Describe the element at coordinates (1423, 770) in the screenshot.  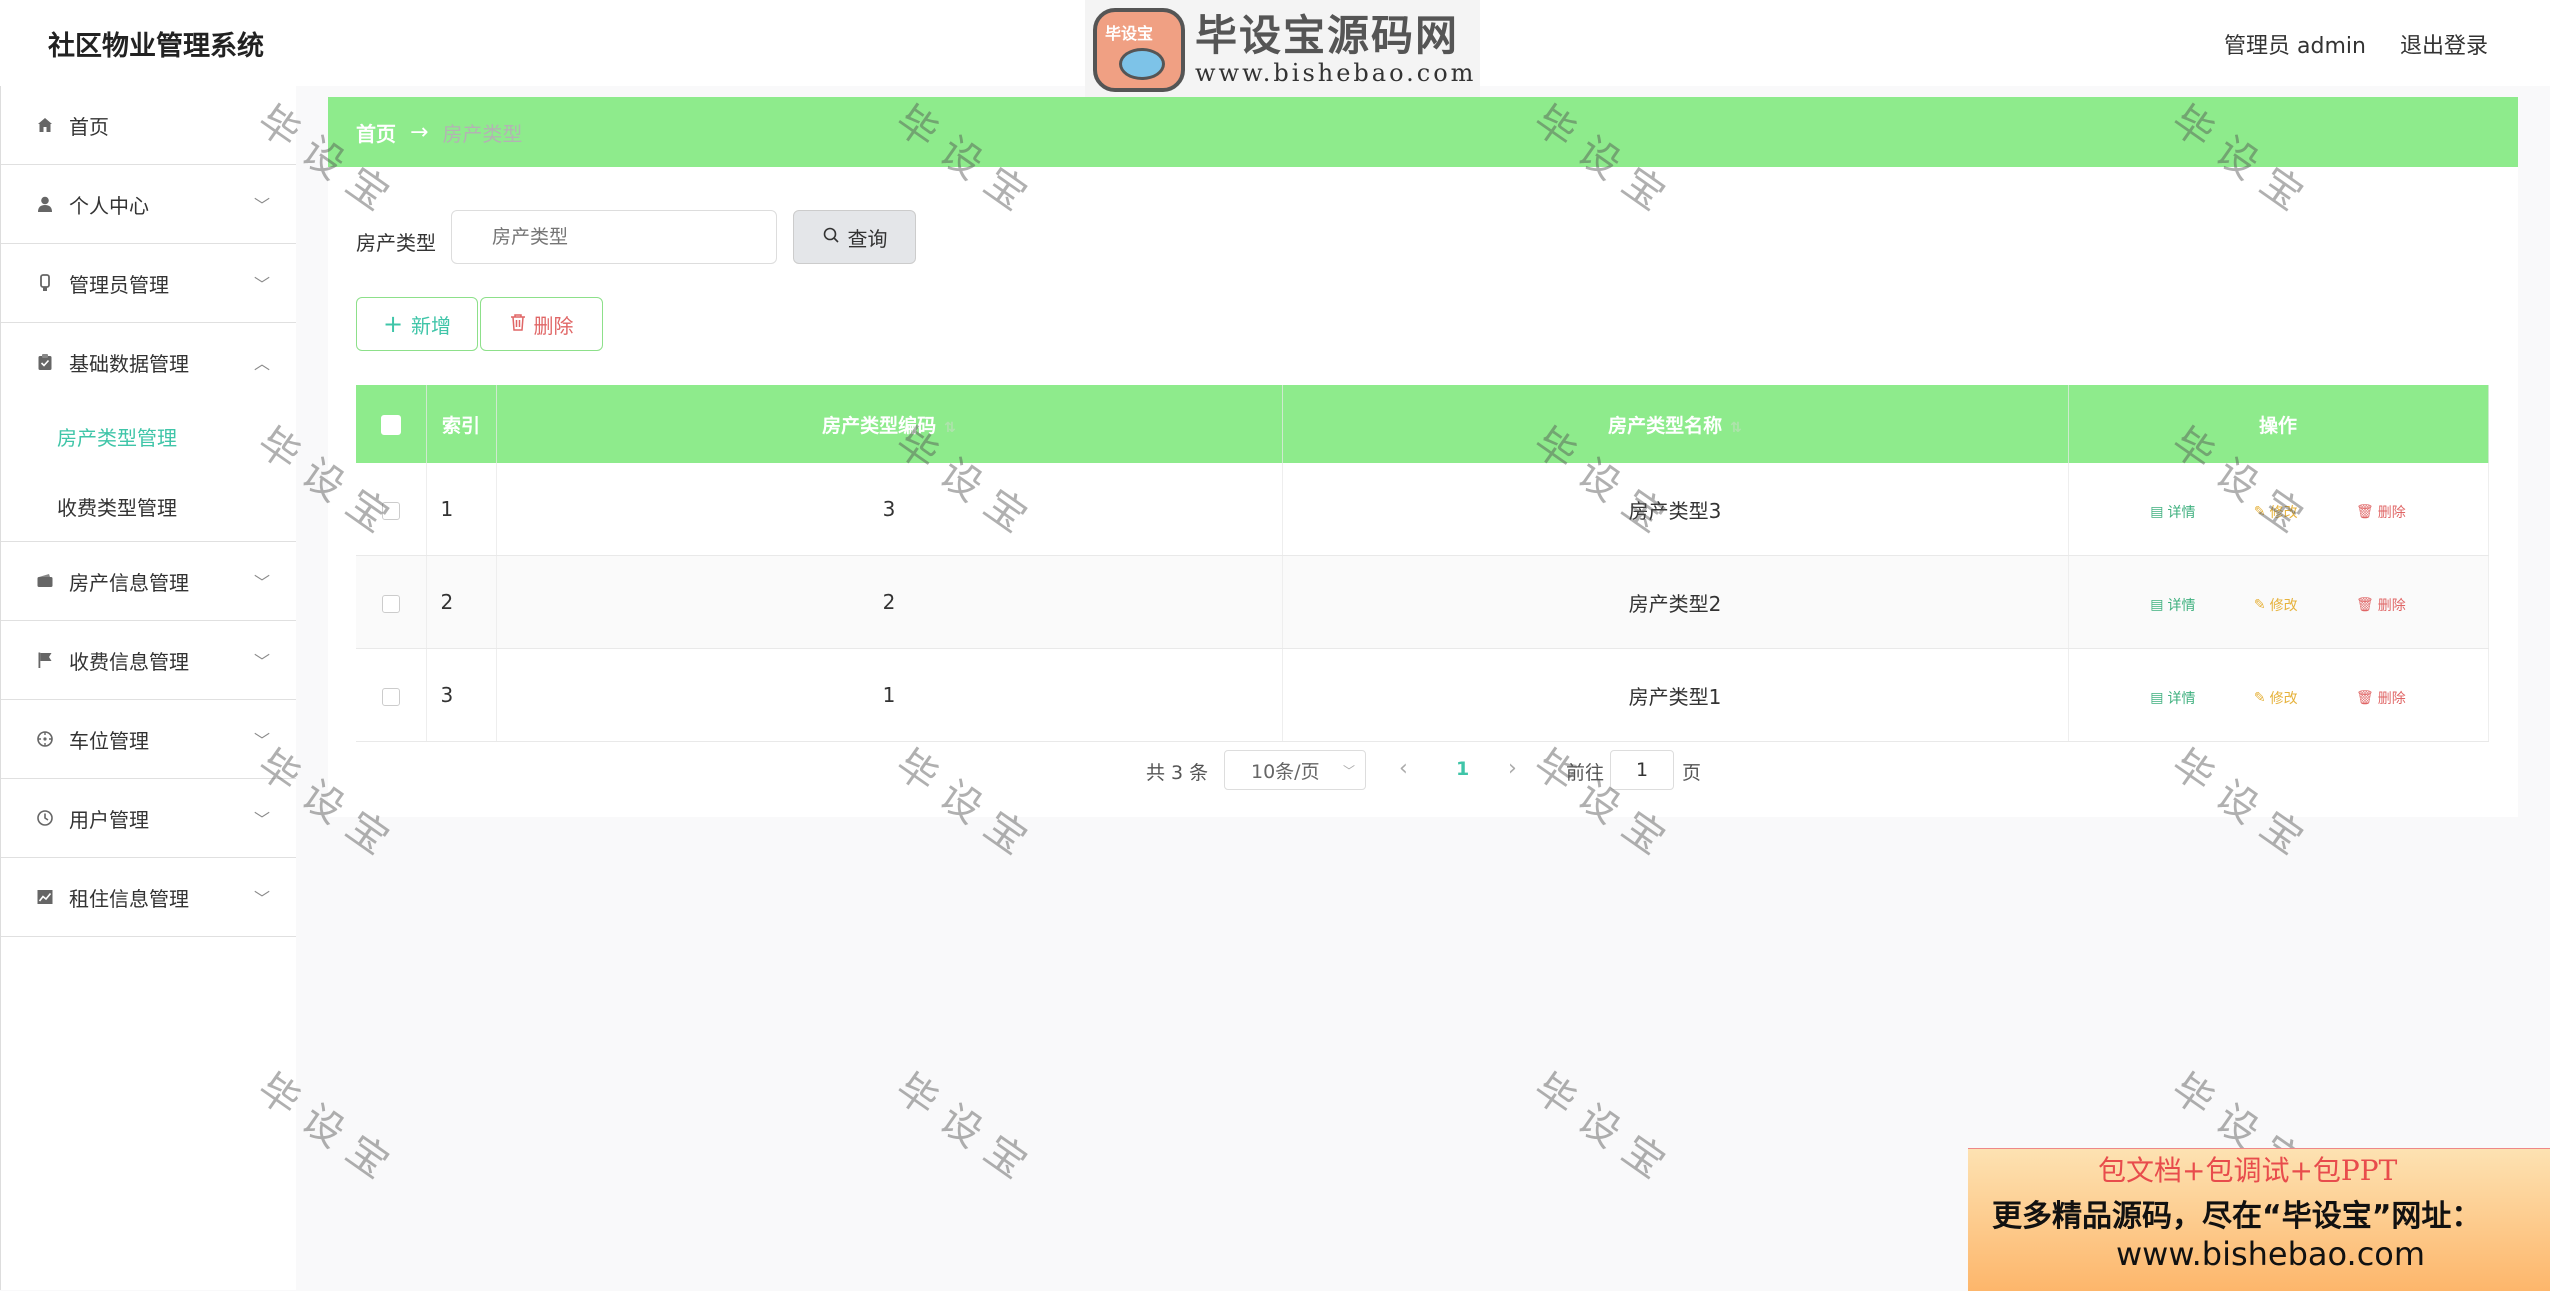
I see `pagination: 共 3 条 10条/页 ﹀ ‹ 1 › 前往 页` at that location.